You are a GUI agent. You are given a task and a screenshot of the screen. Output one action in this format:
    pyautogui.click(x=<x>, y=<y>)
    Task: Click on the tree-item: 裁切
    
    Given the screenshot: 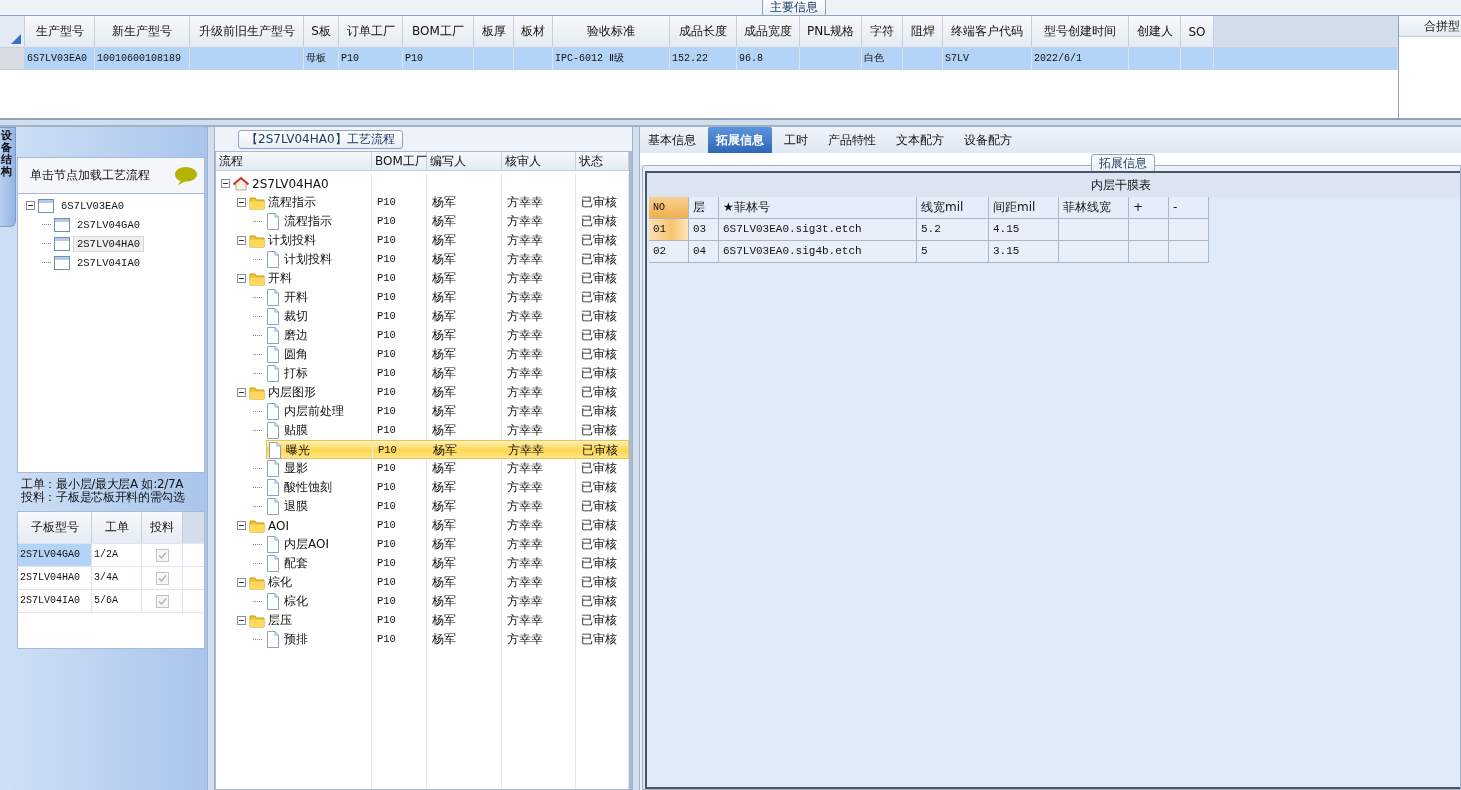 What is the action you would take?
    pyautogui.click(x=296, y=316)
    